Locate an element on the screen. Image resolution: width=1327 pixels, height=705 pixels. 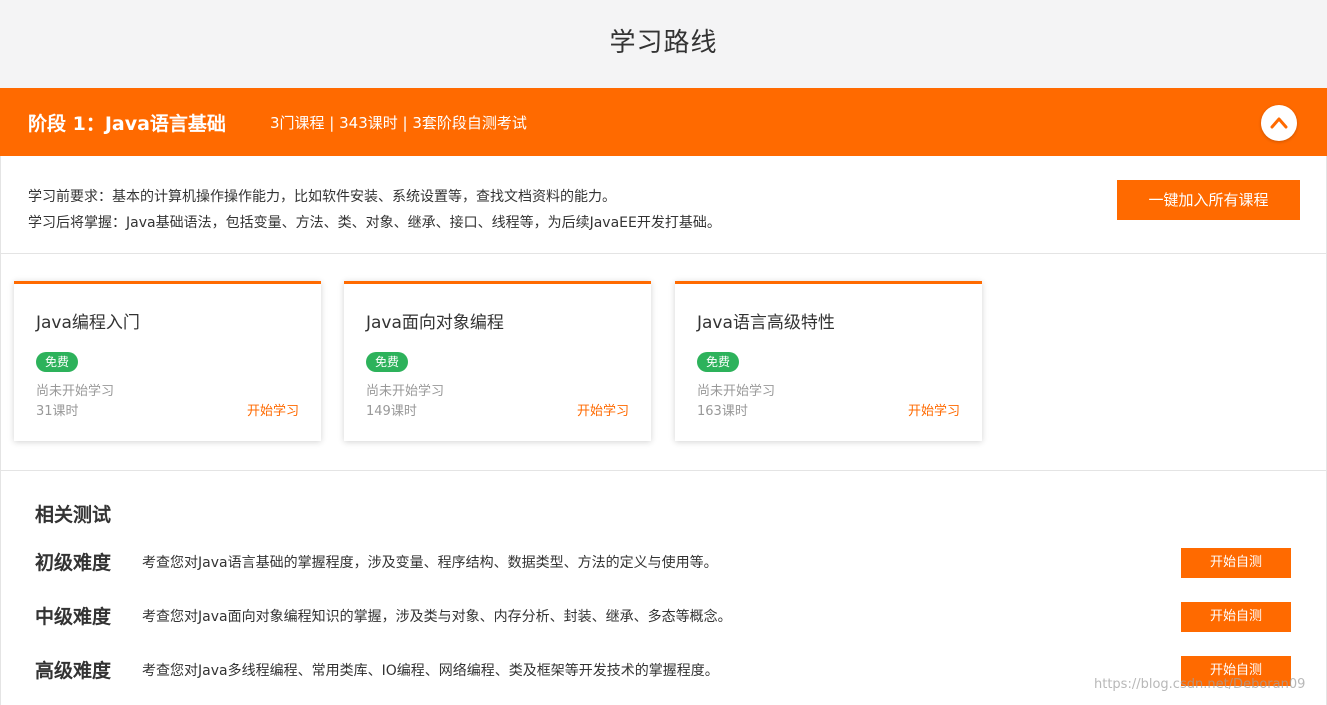
course-card: Java语言高级特性 免费 尚未开始学习 163课时 开始学习 is located at coordinates (828, 361).